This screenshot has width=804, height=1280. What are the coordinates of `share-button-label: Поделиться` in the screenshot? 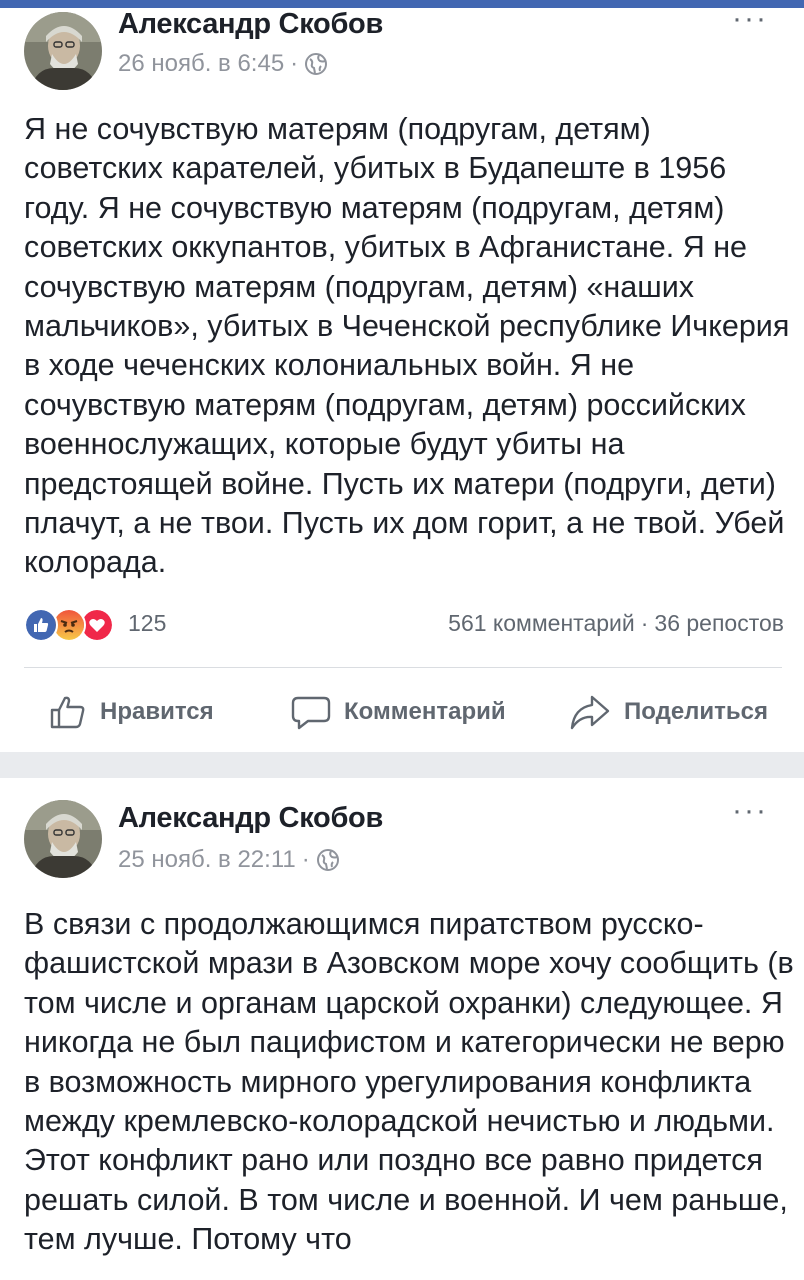 It's located at (696, 711).